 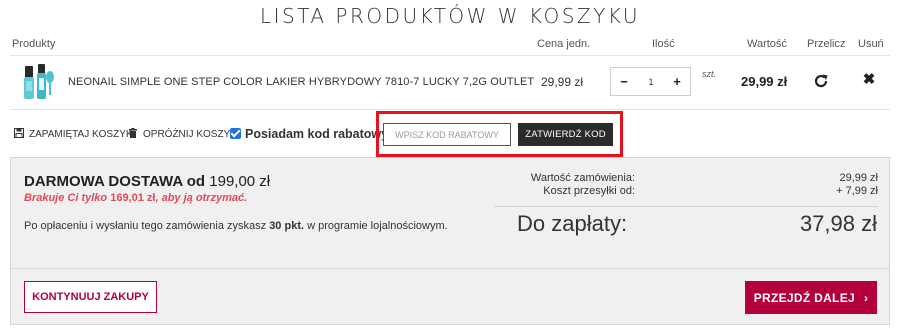 I want to click on missing-prefix: Brakuje Ci tylko, so click(x=66, y=198).